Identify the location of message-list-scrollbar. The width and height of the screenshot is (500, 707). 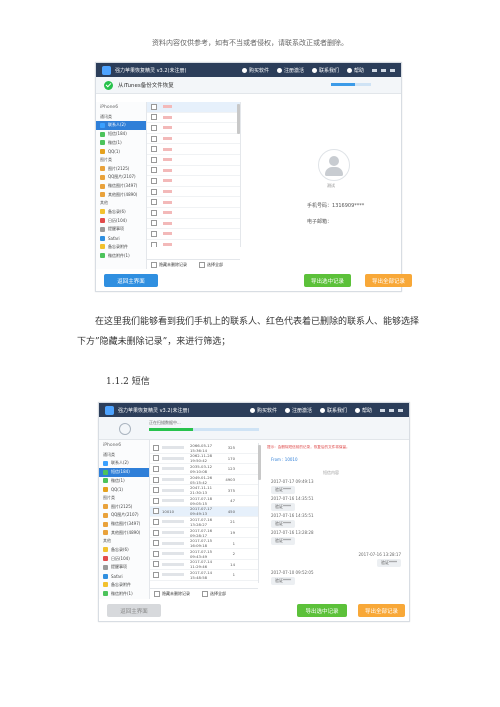
(259, 462).